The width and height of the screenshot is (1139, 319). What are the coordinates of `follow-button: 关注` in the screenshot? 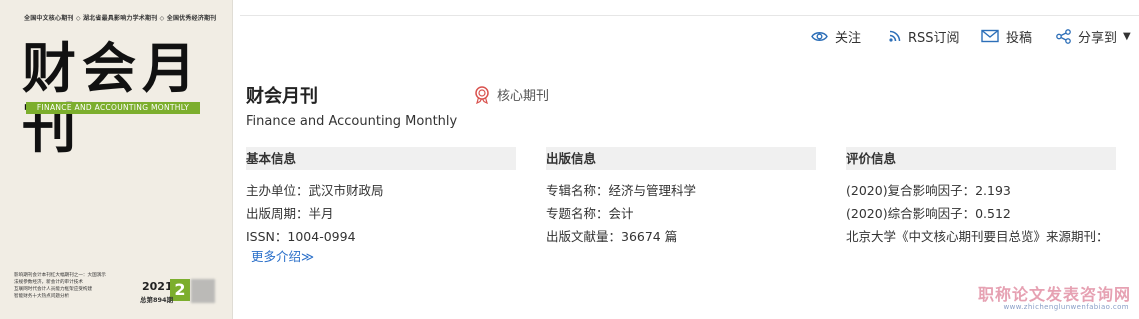 It's located at (836, 36).